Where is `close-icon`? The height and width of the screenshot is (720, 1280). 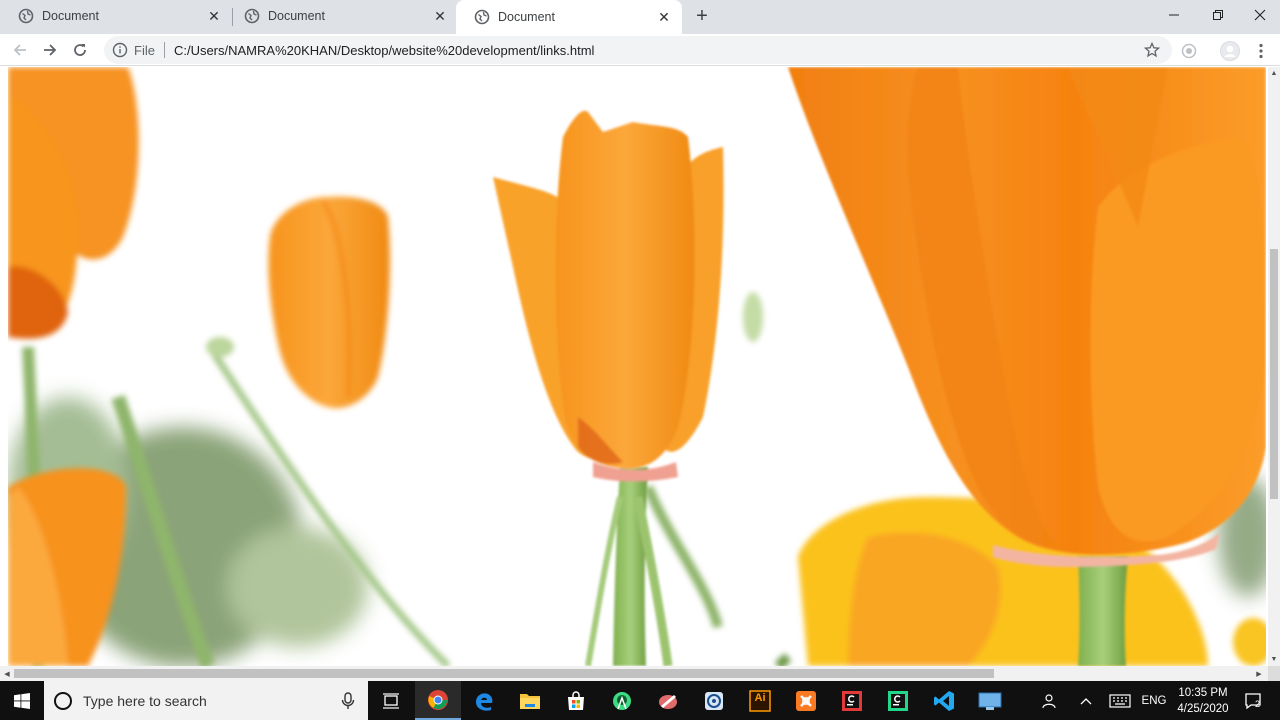
close-icon is located at coordinates (1260, 15).